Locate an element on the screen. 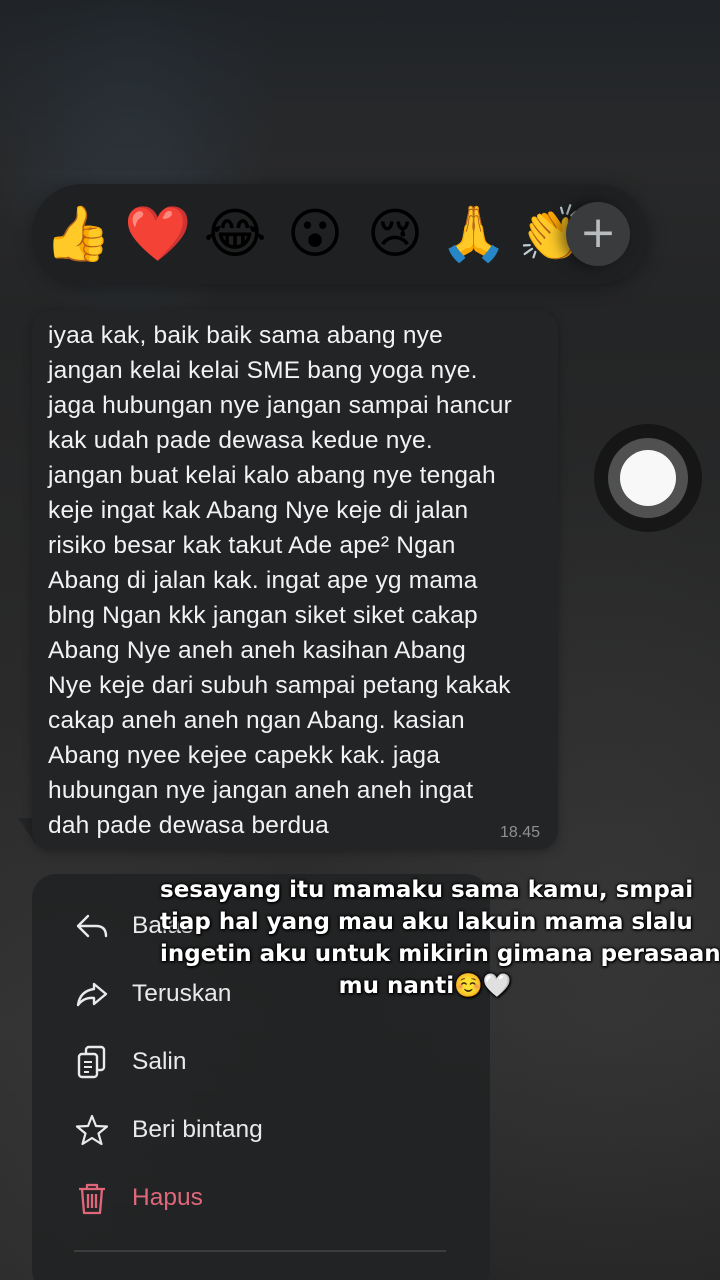  menu-item-label: Beri bintang is located at coordinates (197, 1129).